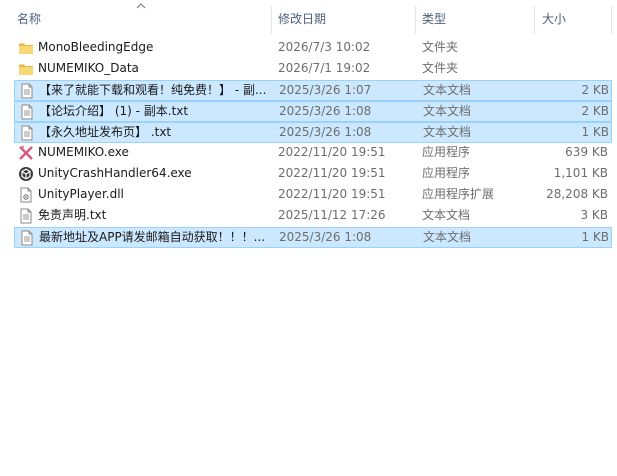  I want to click on file-name: 【论坛介绍】 (1) - 副本.txt, so click(114, 111).